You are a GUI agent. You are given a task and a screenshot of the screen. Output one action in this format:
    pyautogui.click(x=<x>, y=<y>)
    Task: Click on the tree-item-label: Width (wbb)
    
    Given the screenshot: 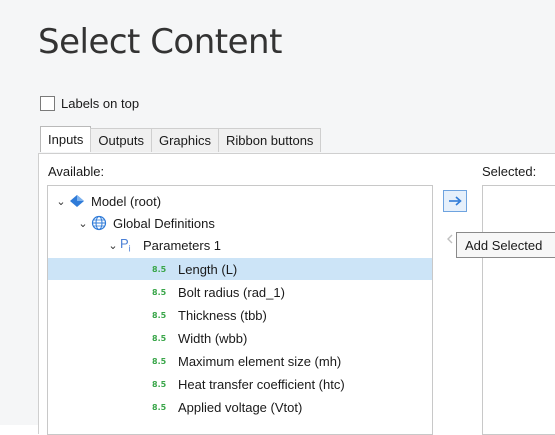 What is the action you would take?
    pyautogui.click(x=213, y=338)
    